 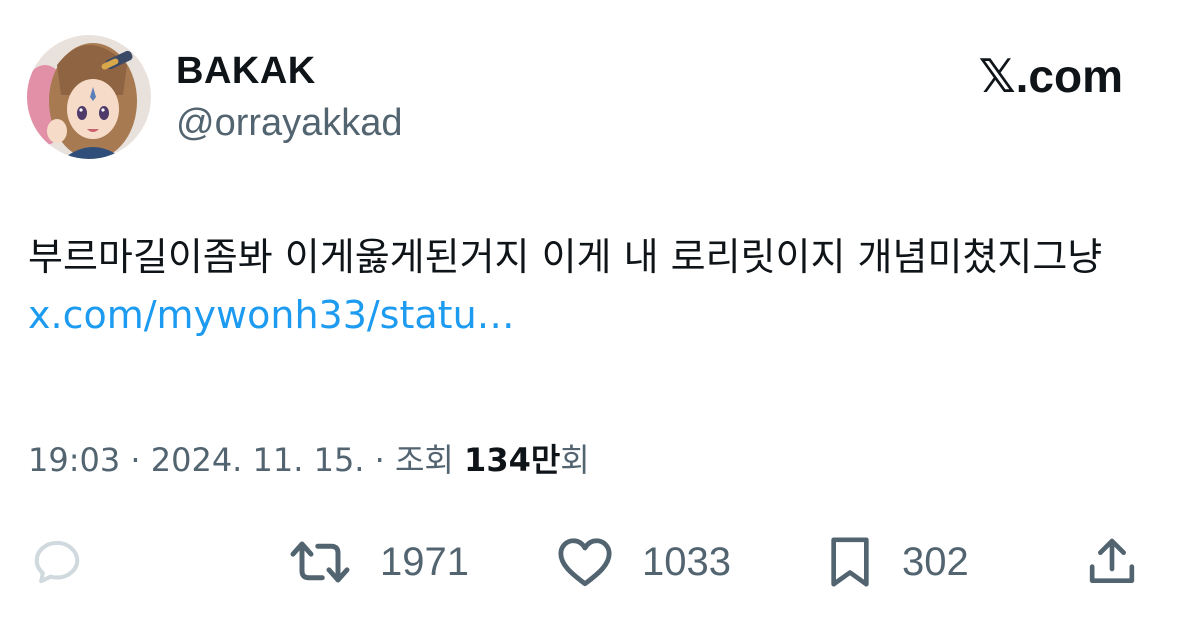 What do you see at coordinates (575, 460) in the screenshot?
I see `views-suffix: 회` at bounding box center [575, 460].